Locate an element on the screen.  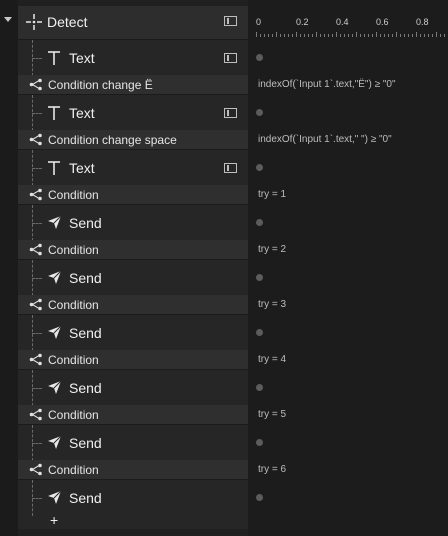
condition-expression: try = 3 is located at coordinates (272, 304).